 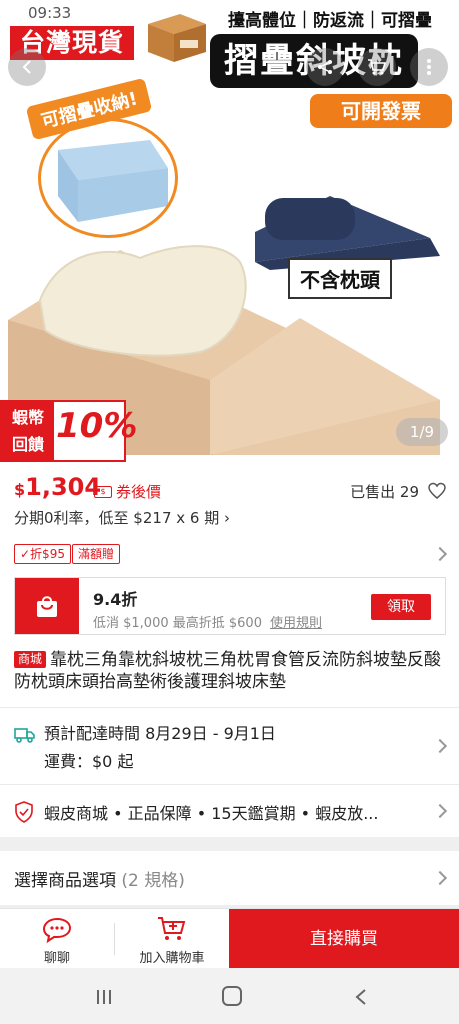 What do you see at coordinates (361, 997) in the screenshot?
I see `back-icon` at bounding box center [361, 997].